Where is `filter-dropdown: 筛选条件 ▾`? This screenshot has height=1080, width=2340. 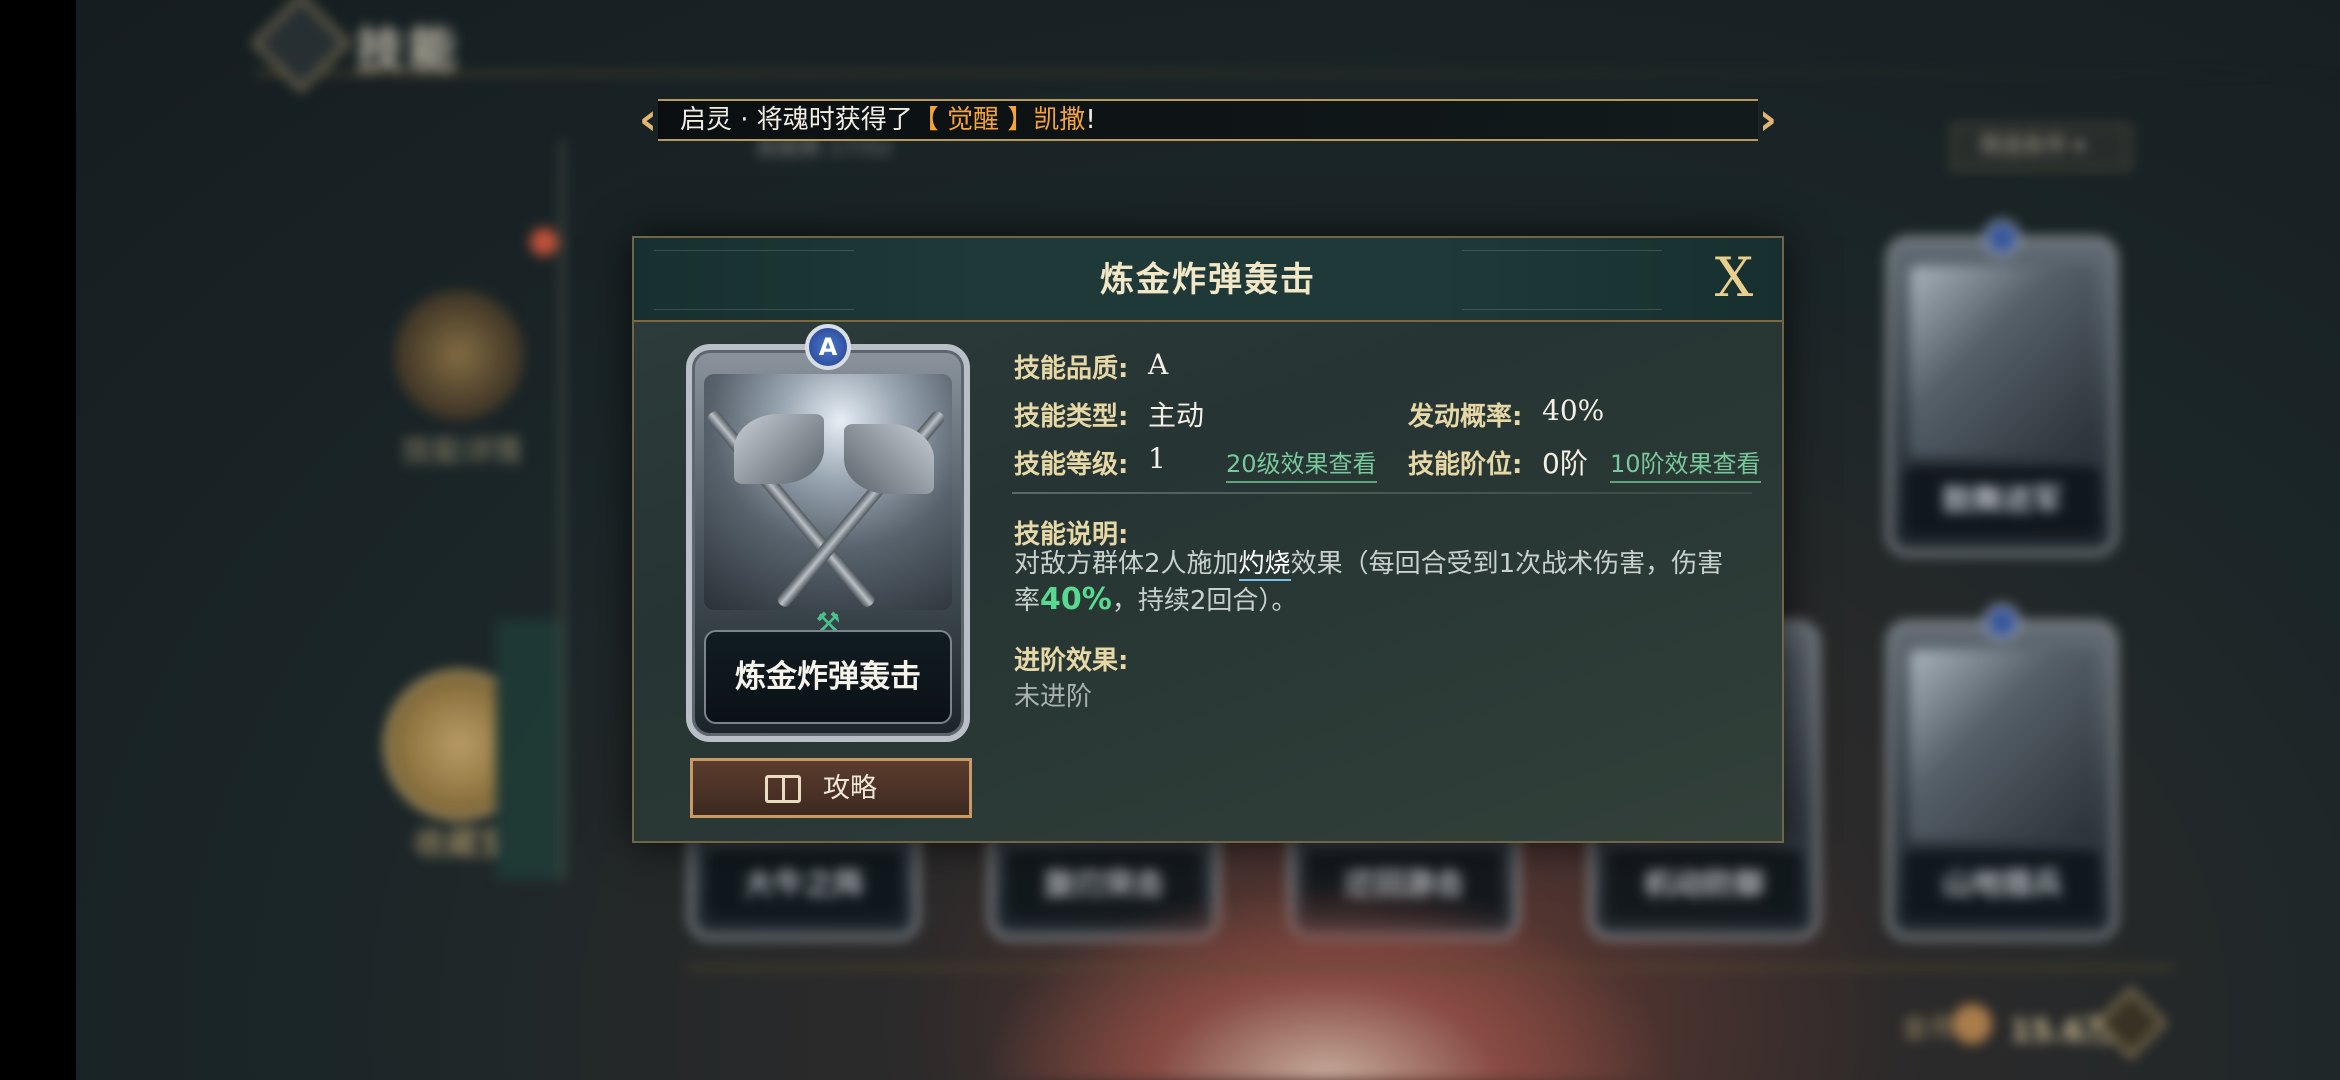
filter-dropdown: 筛选条件 ▾ is located at coordinates (2041, 147).